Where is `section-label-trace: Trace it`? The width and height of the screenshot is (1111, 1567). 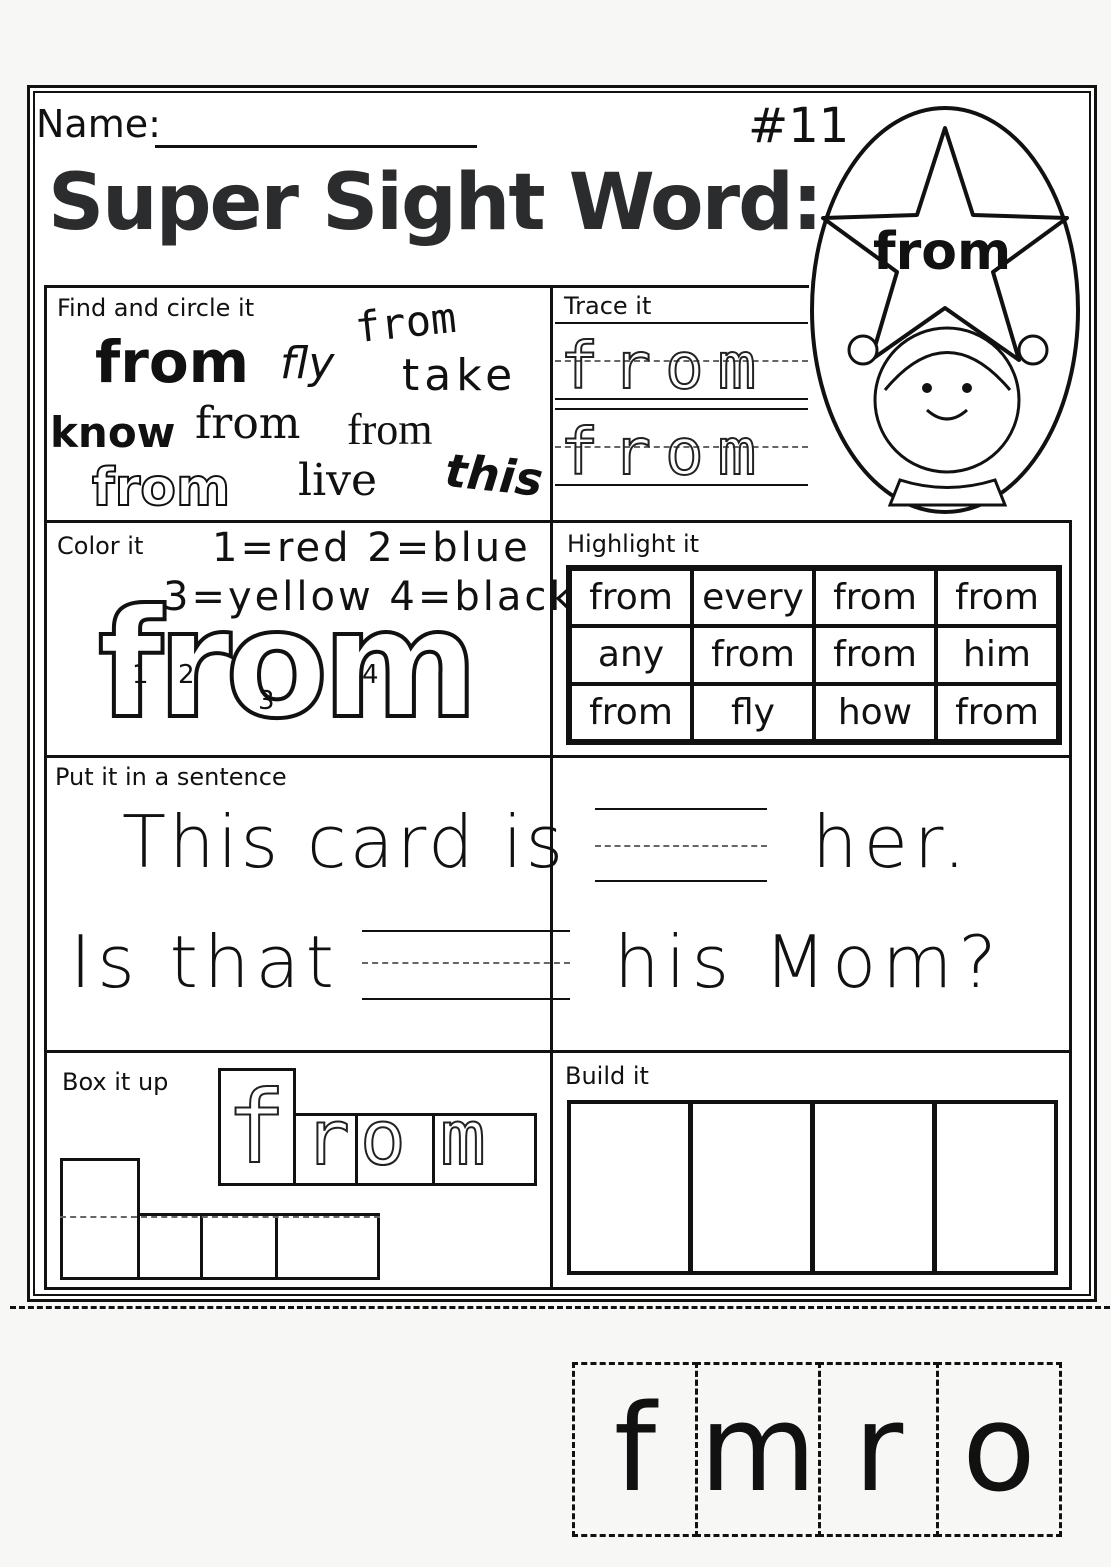 section-label-trace: Trace it is located at coordinates (608, 306).